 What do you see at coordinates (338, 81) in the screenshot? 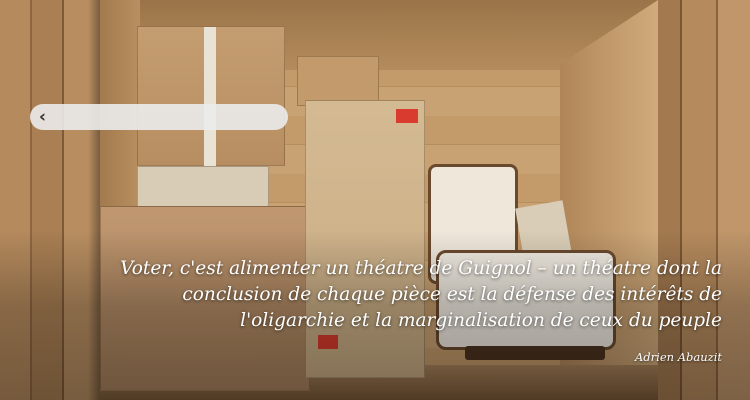
I see `cardboard-box-back` at bounding box center [338, 81].